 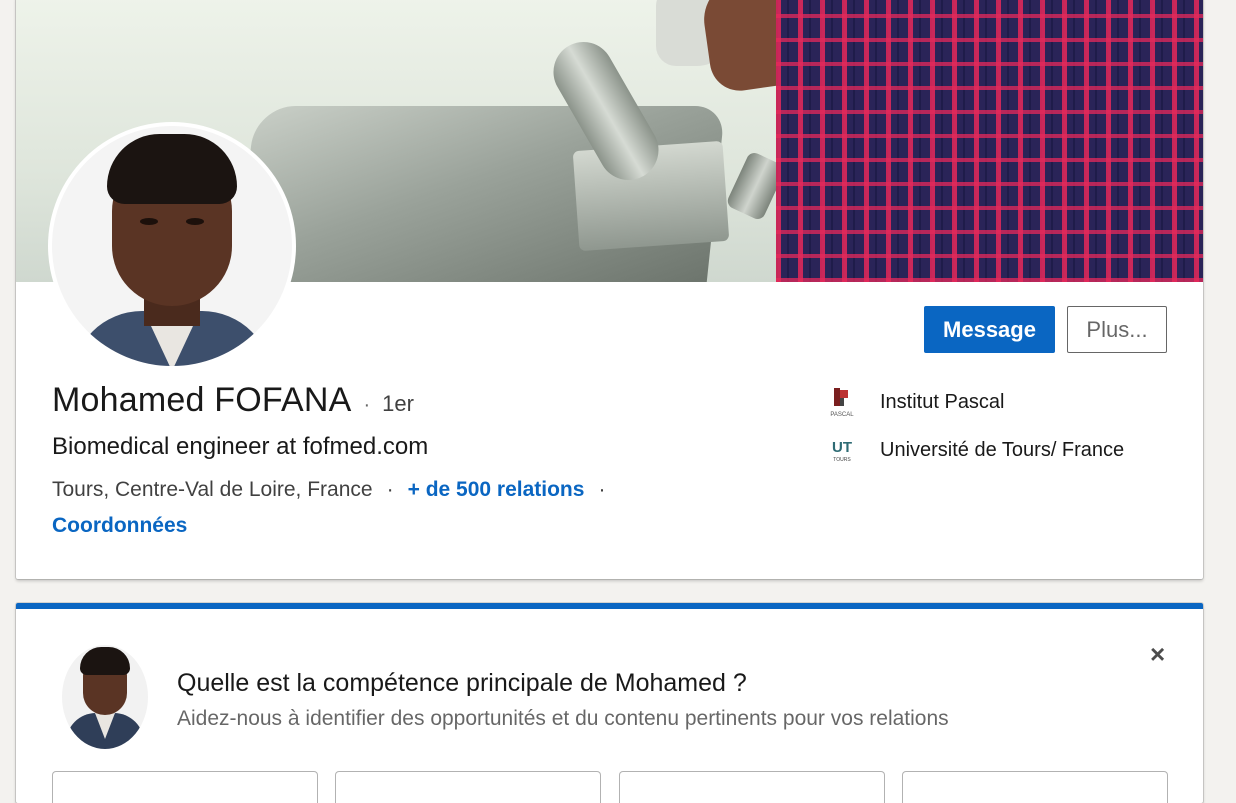 What do you see at coordinates (119, 526) in the screenshot?
I see `contact-info-link: Coordonnées` at bounding box center [119, 526].